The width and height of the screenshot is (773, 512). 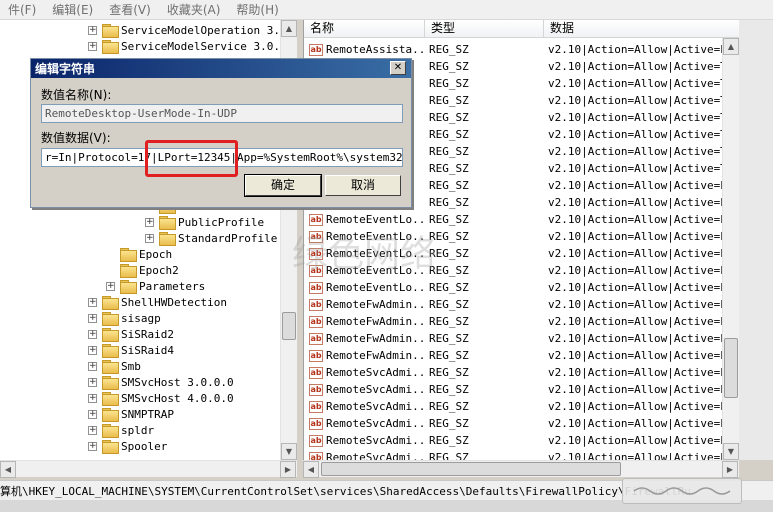 What do you see at coordinates (730, 249) in the screenshot?
I see `list-vertical-scrollbar: ▲ ▼` at bounding box center [730, 249].